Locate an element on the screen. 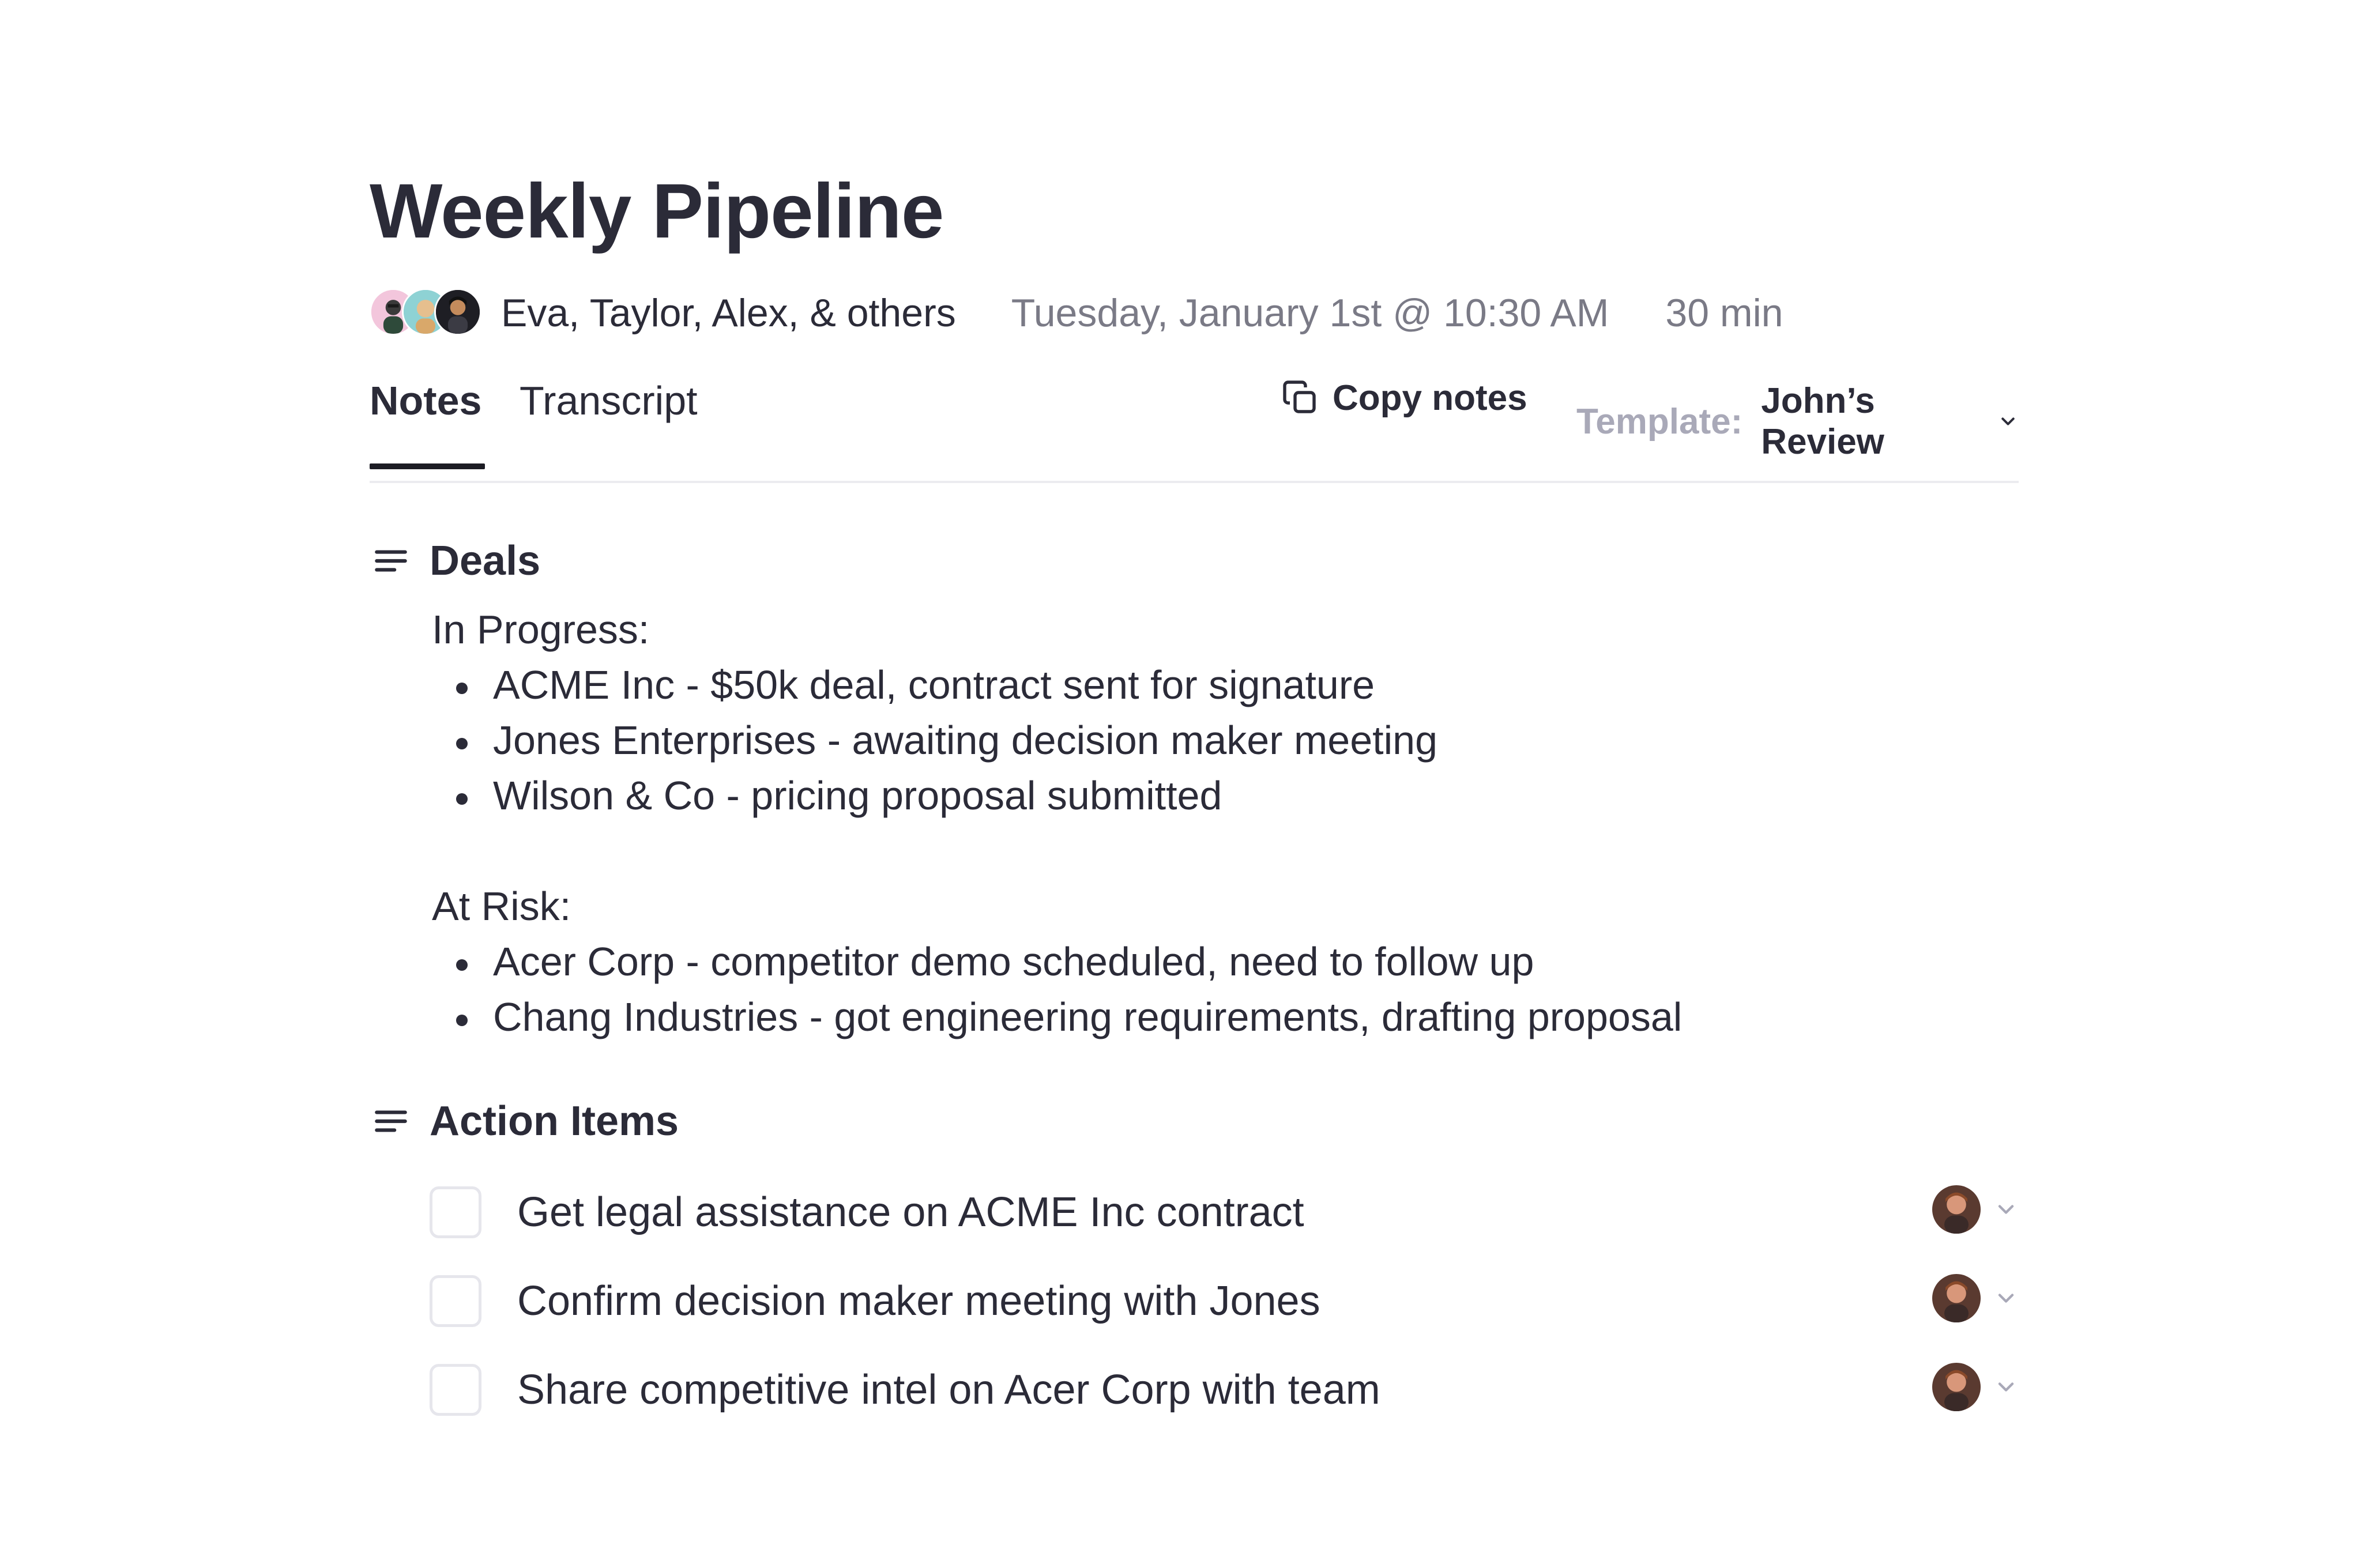 The width and height of the screenshot is (2371, 1568). meeting-duration: 30 min is located at coordinates (1724, 313).